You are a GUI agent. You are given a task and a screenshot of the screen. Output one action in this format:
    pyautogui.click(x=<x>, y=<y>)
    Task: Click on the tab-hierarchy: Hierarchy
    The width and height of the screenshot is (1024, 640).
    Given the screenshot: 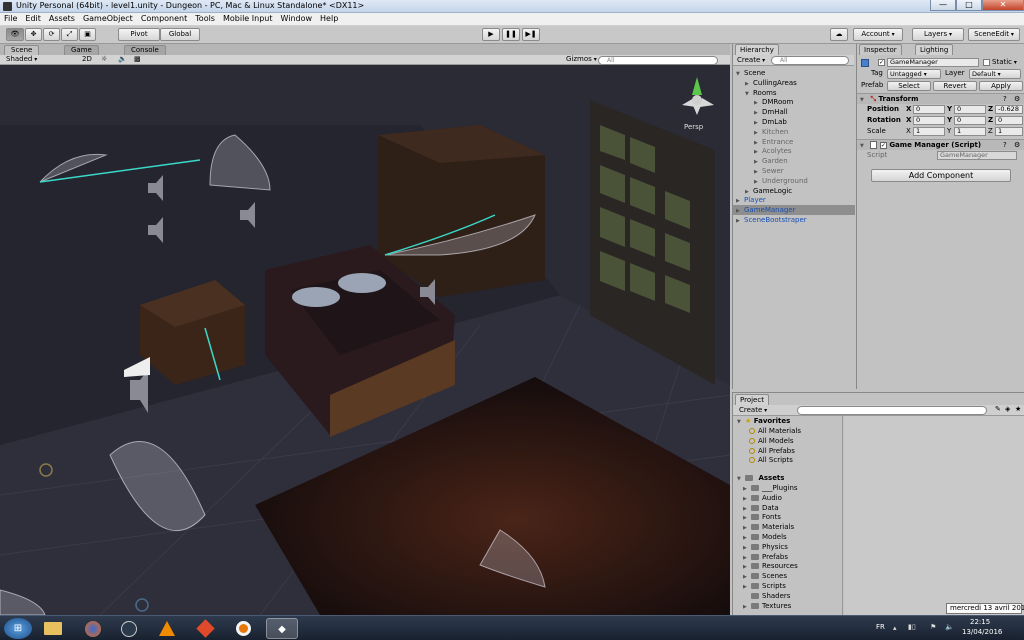 What is the action you would take?
    pyautogui.click(x=757, y=49)
    